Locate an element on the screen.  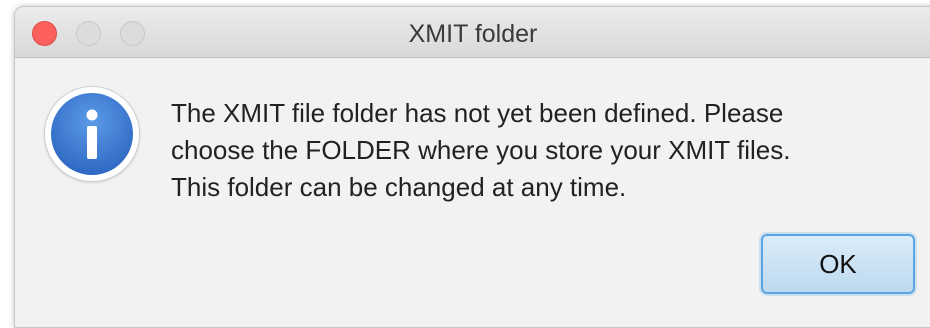
info-icon is located at coordinates (92, 134).